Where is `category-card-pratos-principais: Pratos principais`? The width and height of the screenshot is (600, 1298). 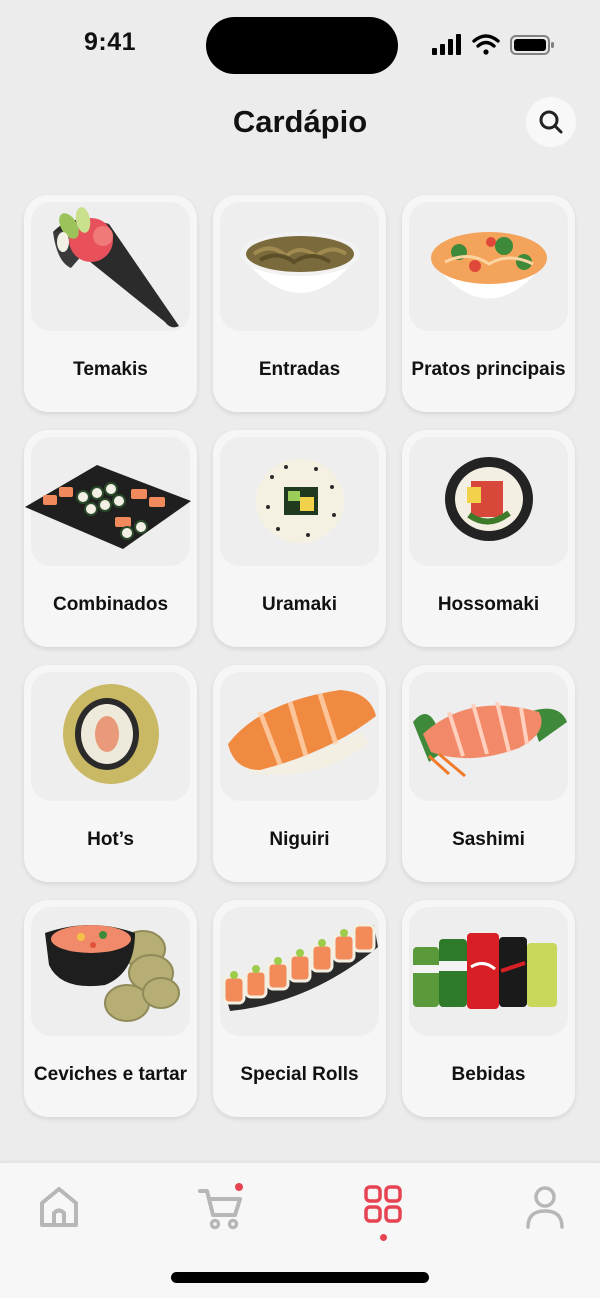
category-card-pratos-principais: Pratos principais is located at coordinates (488, 303).